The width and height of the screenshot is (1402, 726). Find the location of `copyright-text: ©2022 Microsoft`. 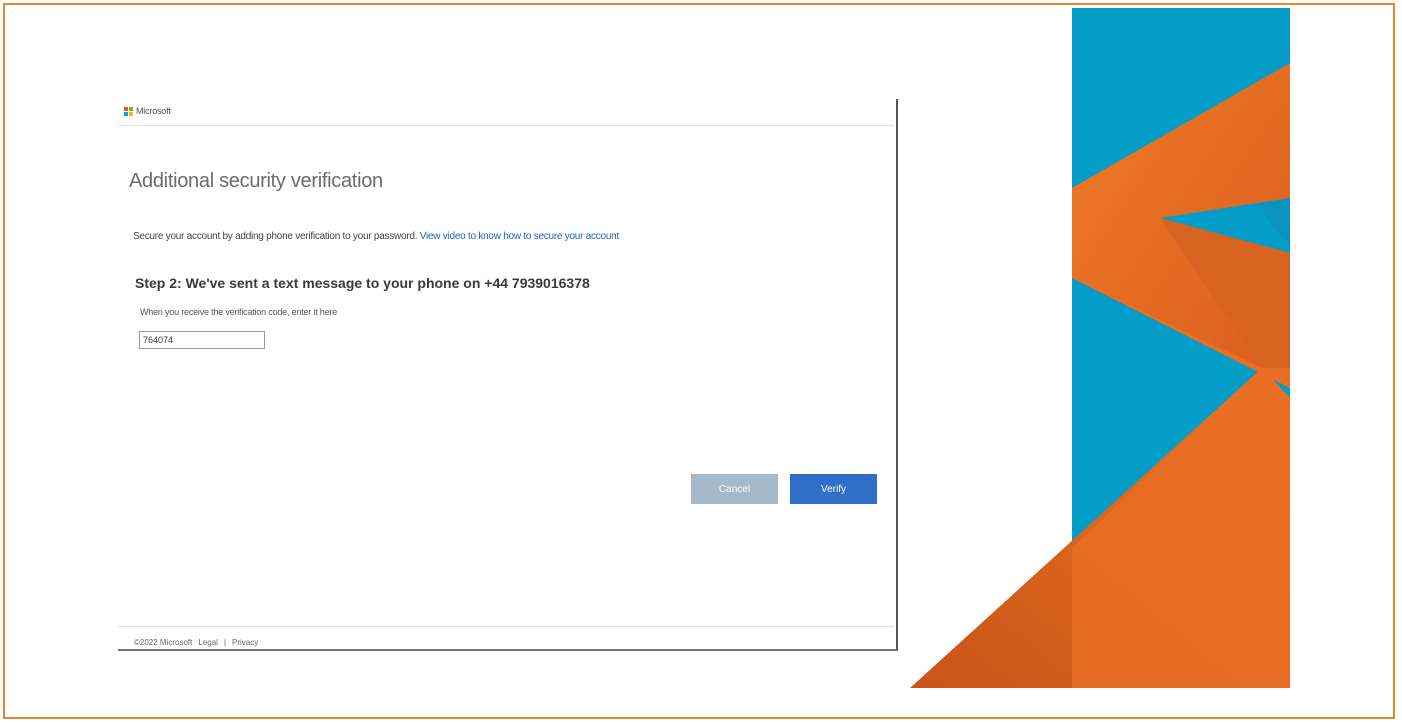

copyright-text: ©2022 Microsoft is located at coordinates (163, 642).